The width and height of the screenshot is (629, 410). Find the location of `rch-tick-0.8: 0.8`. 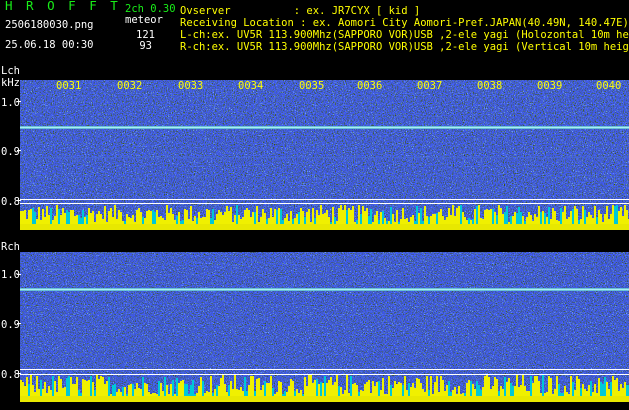

rch-tick-0.8: 0.8 is located at coordinates (10, 375).